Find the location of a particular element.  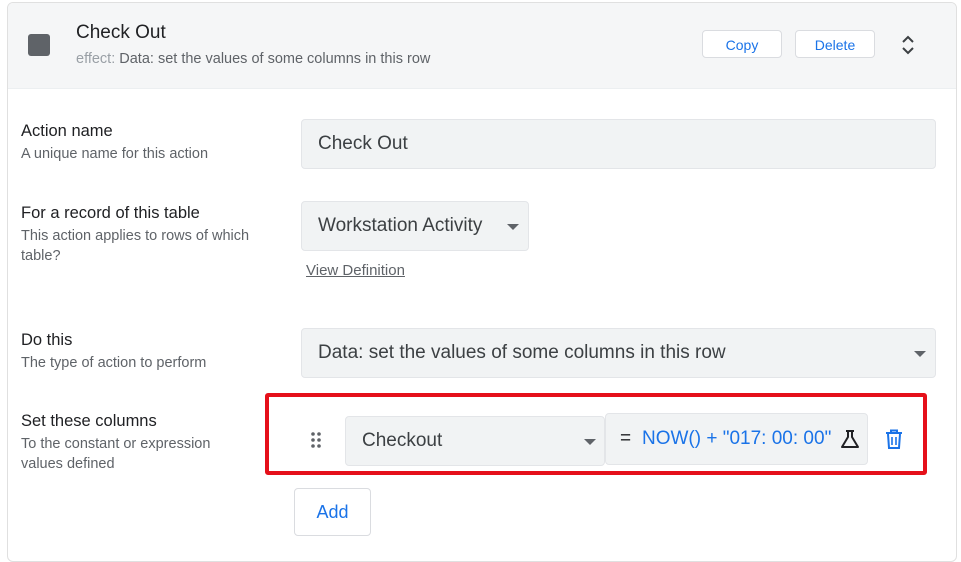

column-select: Checkout is located at coordinates (475, 441).